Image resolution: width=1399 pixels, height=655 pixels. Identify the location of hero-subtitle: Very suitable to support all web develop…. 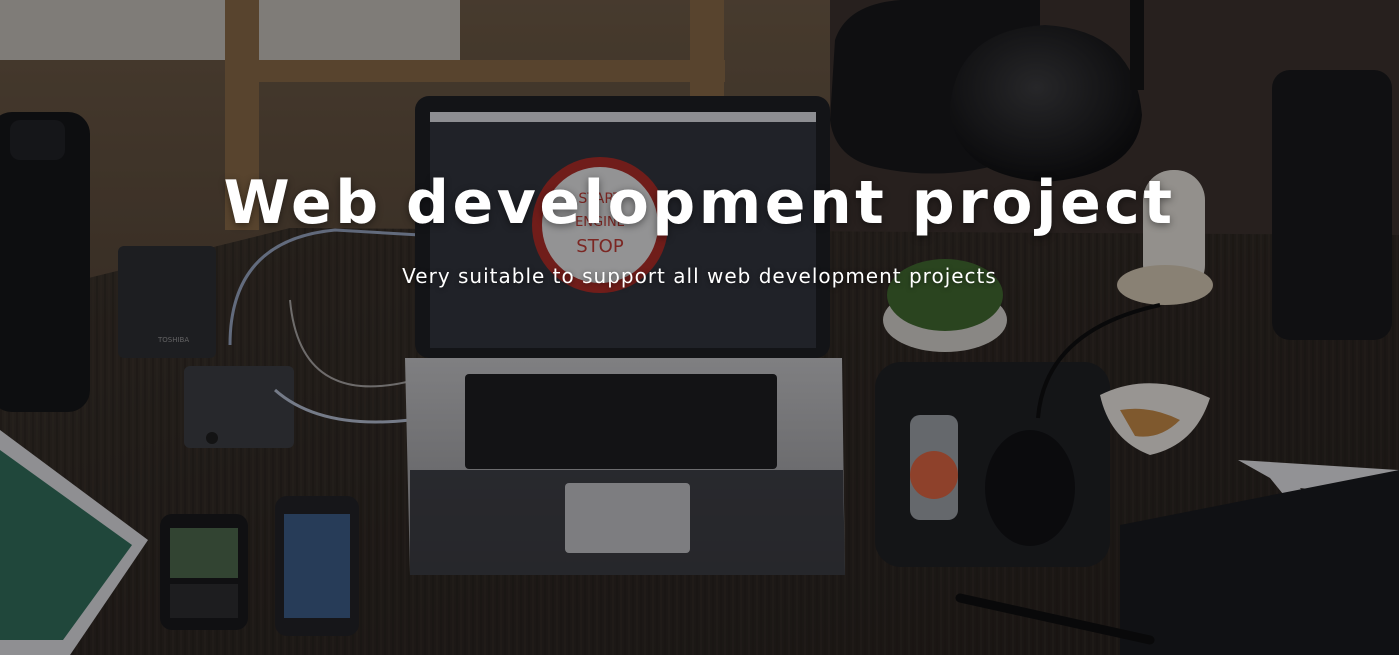
(699, 276).